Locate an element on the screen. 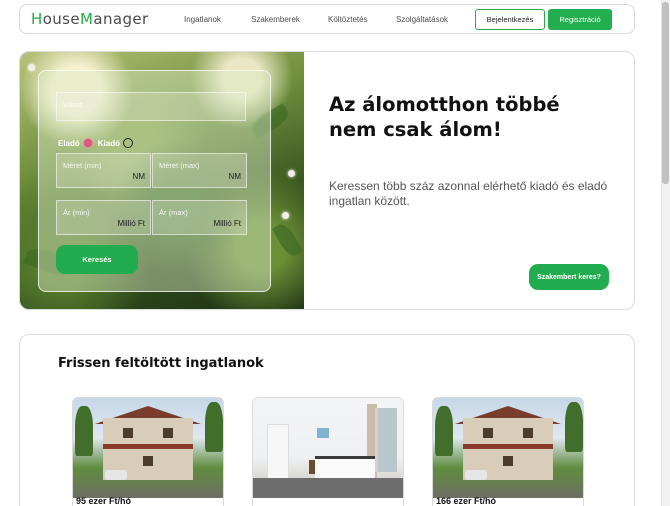 The width and height of the screenshot is (670, 506). nav-link-szolgaltatasok: Szolgáltatások is located at coordinates (422, 19).